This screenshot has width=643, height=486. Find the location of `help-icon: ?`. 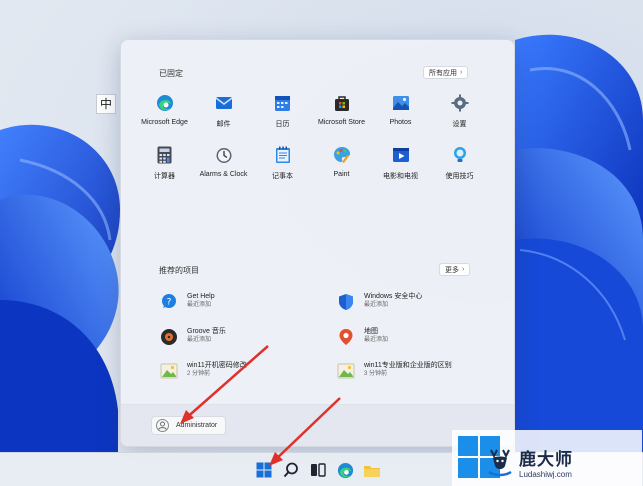

help-icon: ? is located at coordinates (169, 302).